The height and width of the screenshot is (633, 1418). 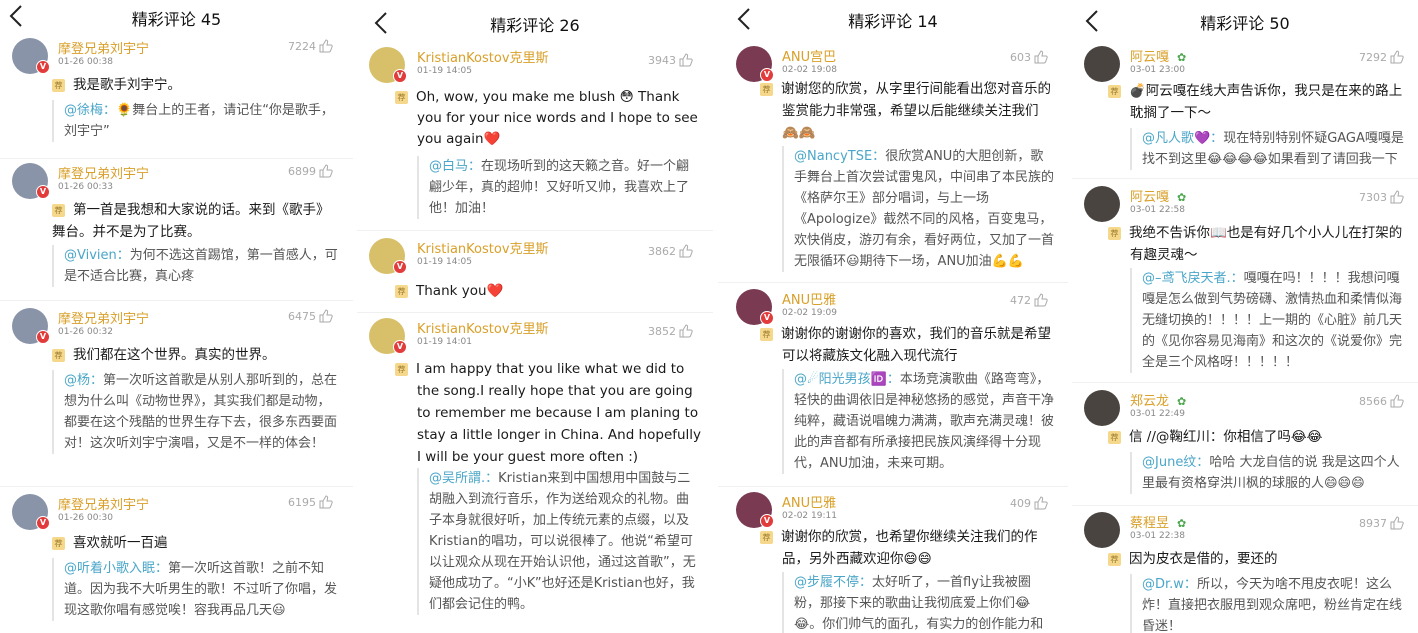 I want to click on like-button: 3852, so click(x=670, y=331).